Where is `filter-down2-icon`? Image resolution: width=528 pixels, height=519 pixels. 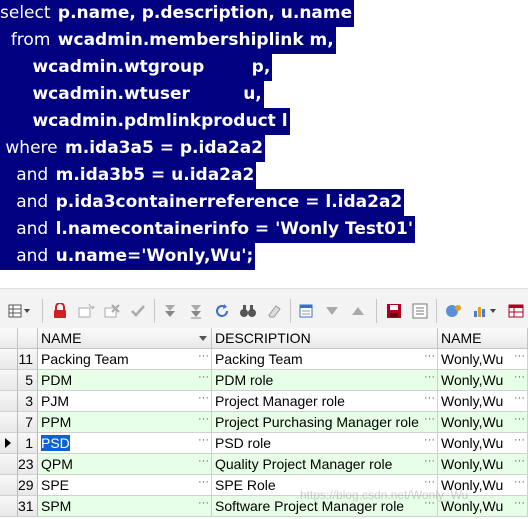
filter-down2-icon is located at coordinates (196, 311).